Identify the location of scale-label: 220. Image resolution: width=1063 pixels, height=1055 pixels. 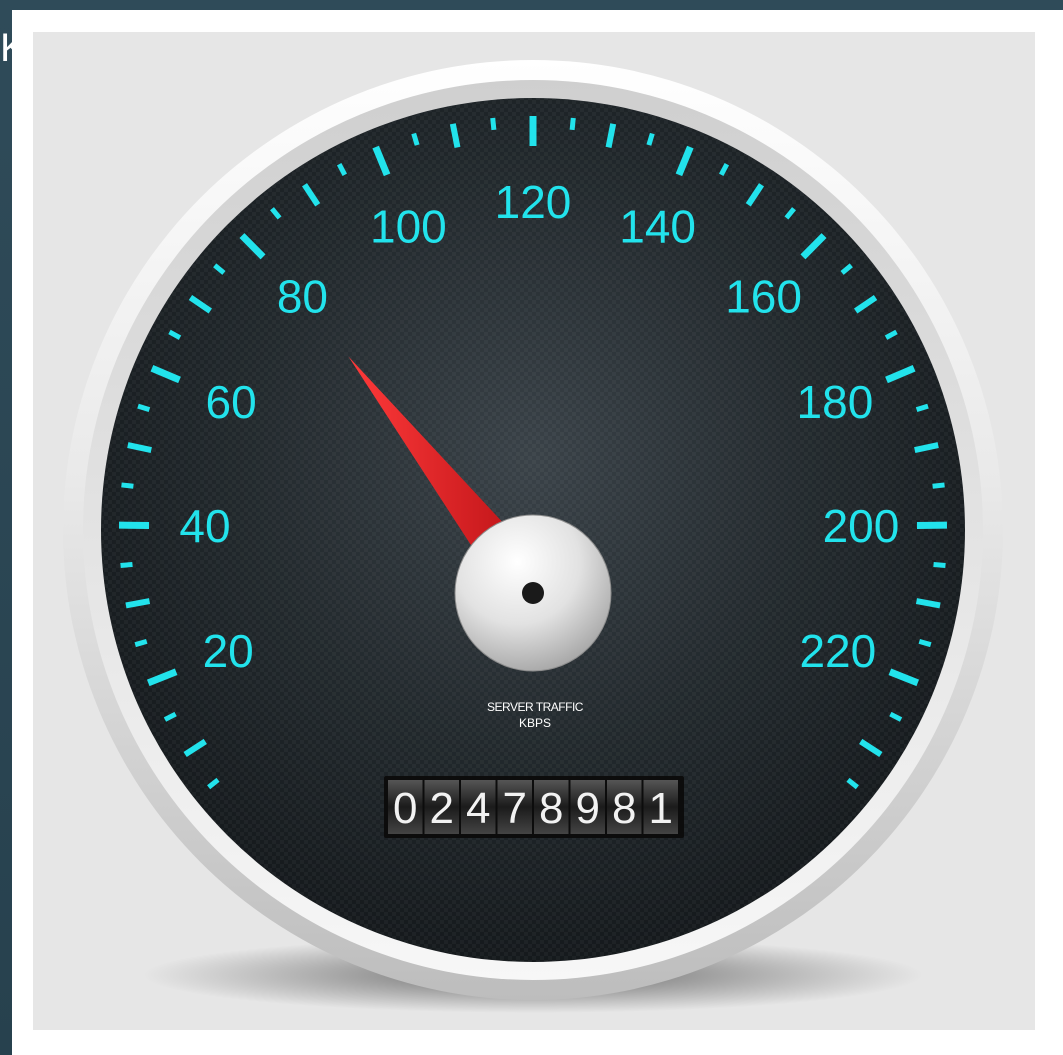
(837, 651).